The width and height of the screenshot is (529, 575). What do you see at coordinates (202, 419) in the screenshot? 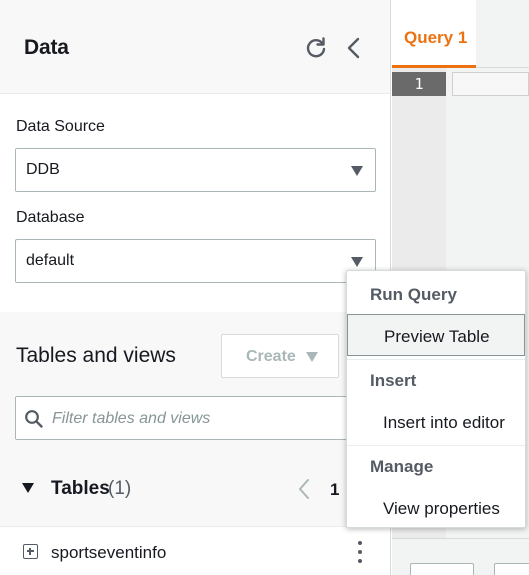
I see `filter-tables-input` at bounding box center [202, 419].